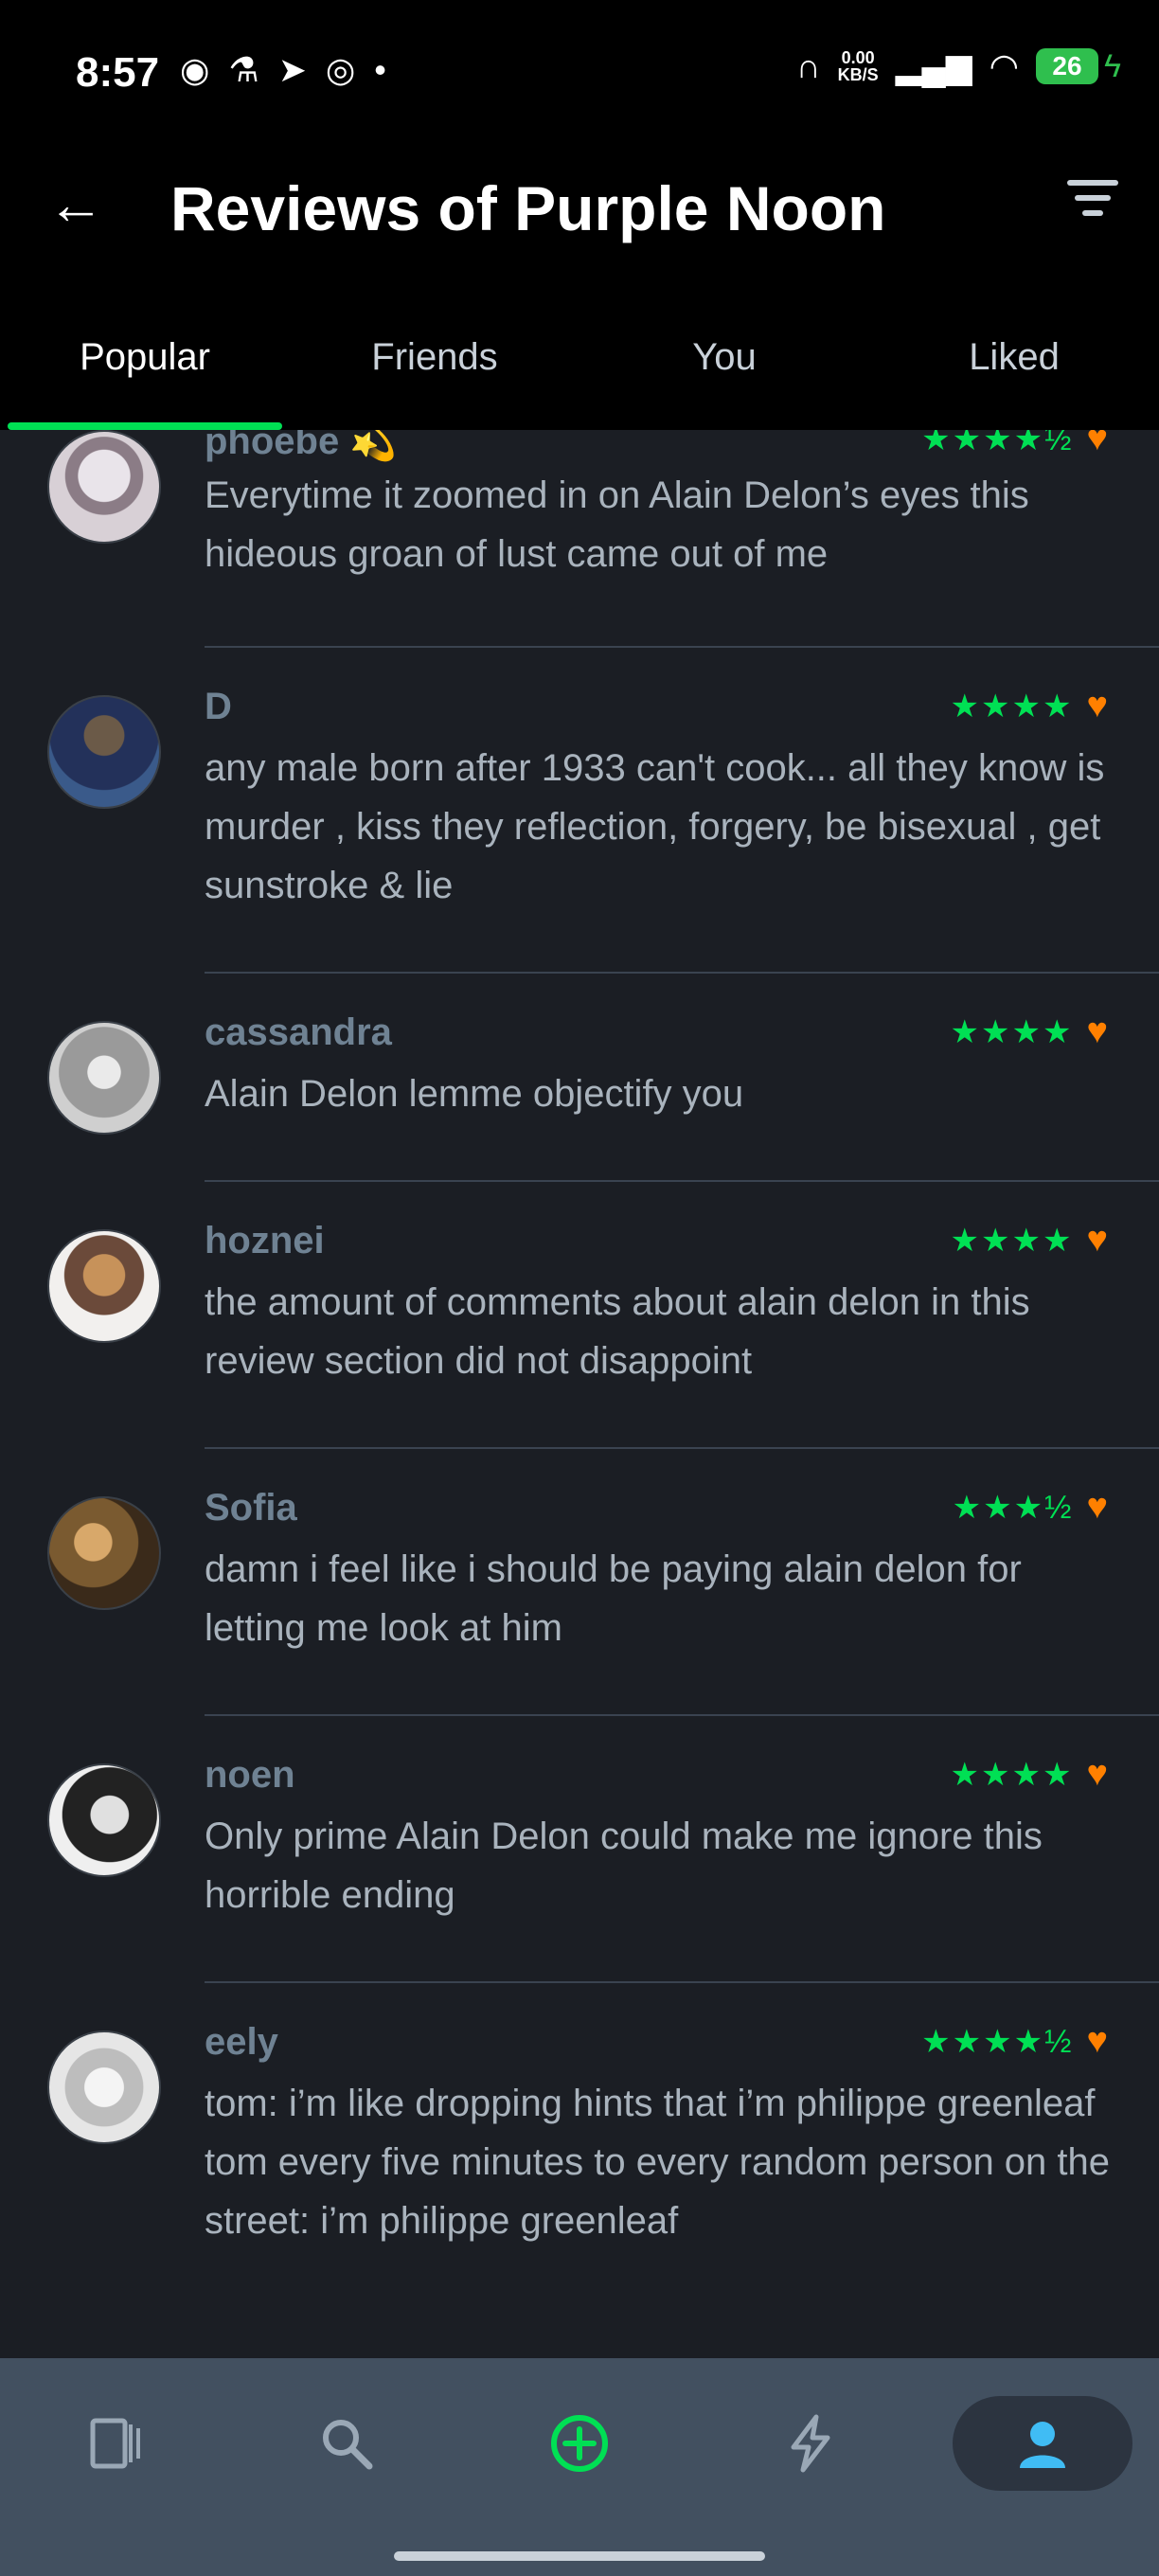 This screenshot has width=1159, height=2576. What do you see at coordinates (298, 1032) in the screenshot?
I see `review-username: cassandra` at bounding box center [298, 1032].